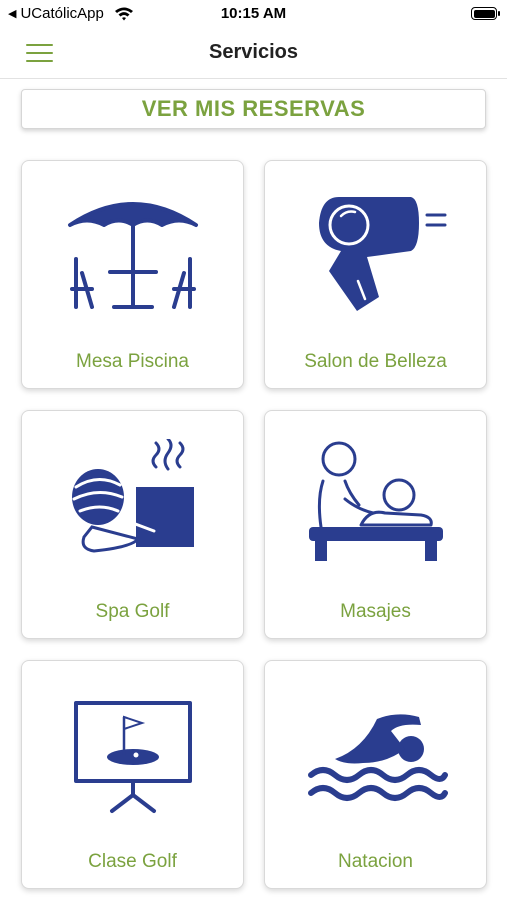 The height and width of the screenshot is (900, 507). What do you see at coordinates (376, 501) in the screenshot?
I see `massage-icon` at bounding box center [376, 501].